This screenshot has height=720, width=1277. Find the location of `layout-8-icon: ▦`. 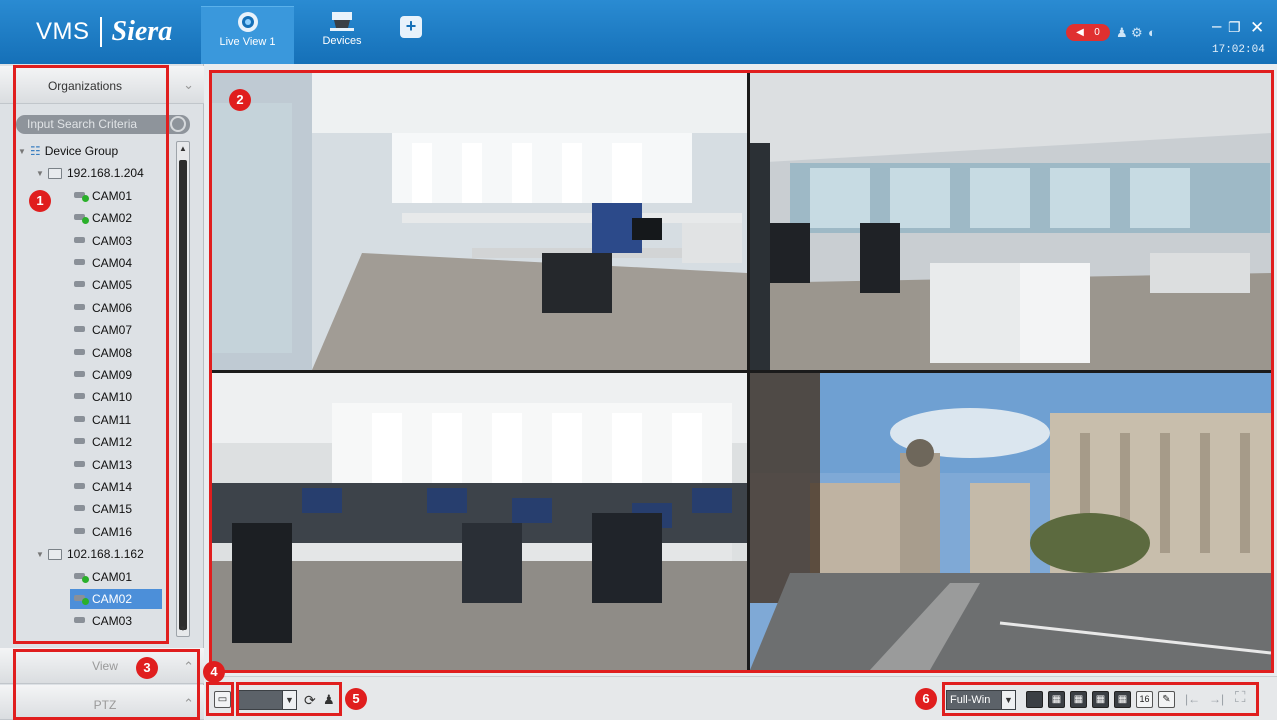

layout-8-icon: ▦ is located at coordinates (1100, 699).